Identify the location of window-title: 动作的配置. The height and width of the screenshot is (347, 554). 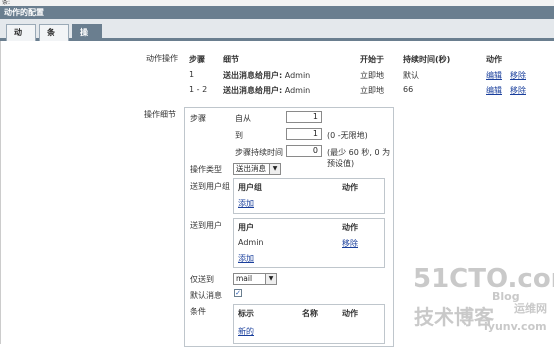
(277, 12).